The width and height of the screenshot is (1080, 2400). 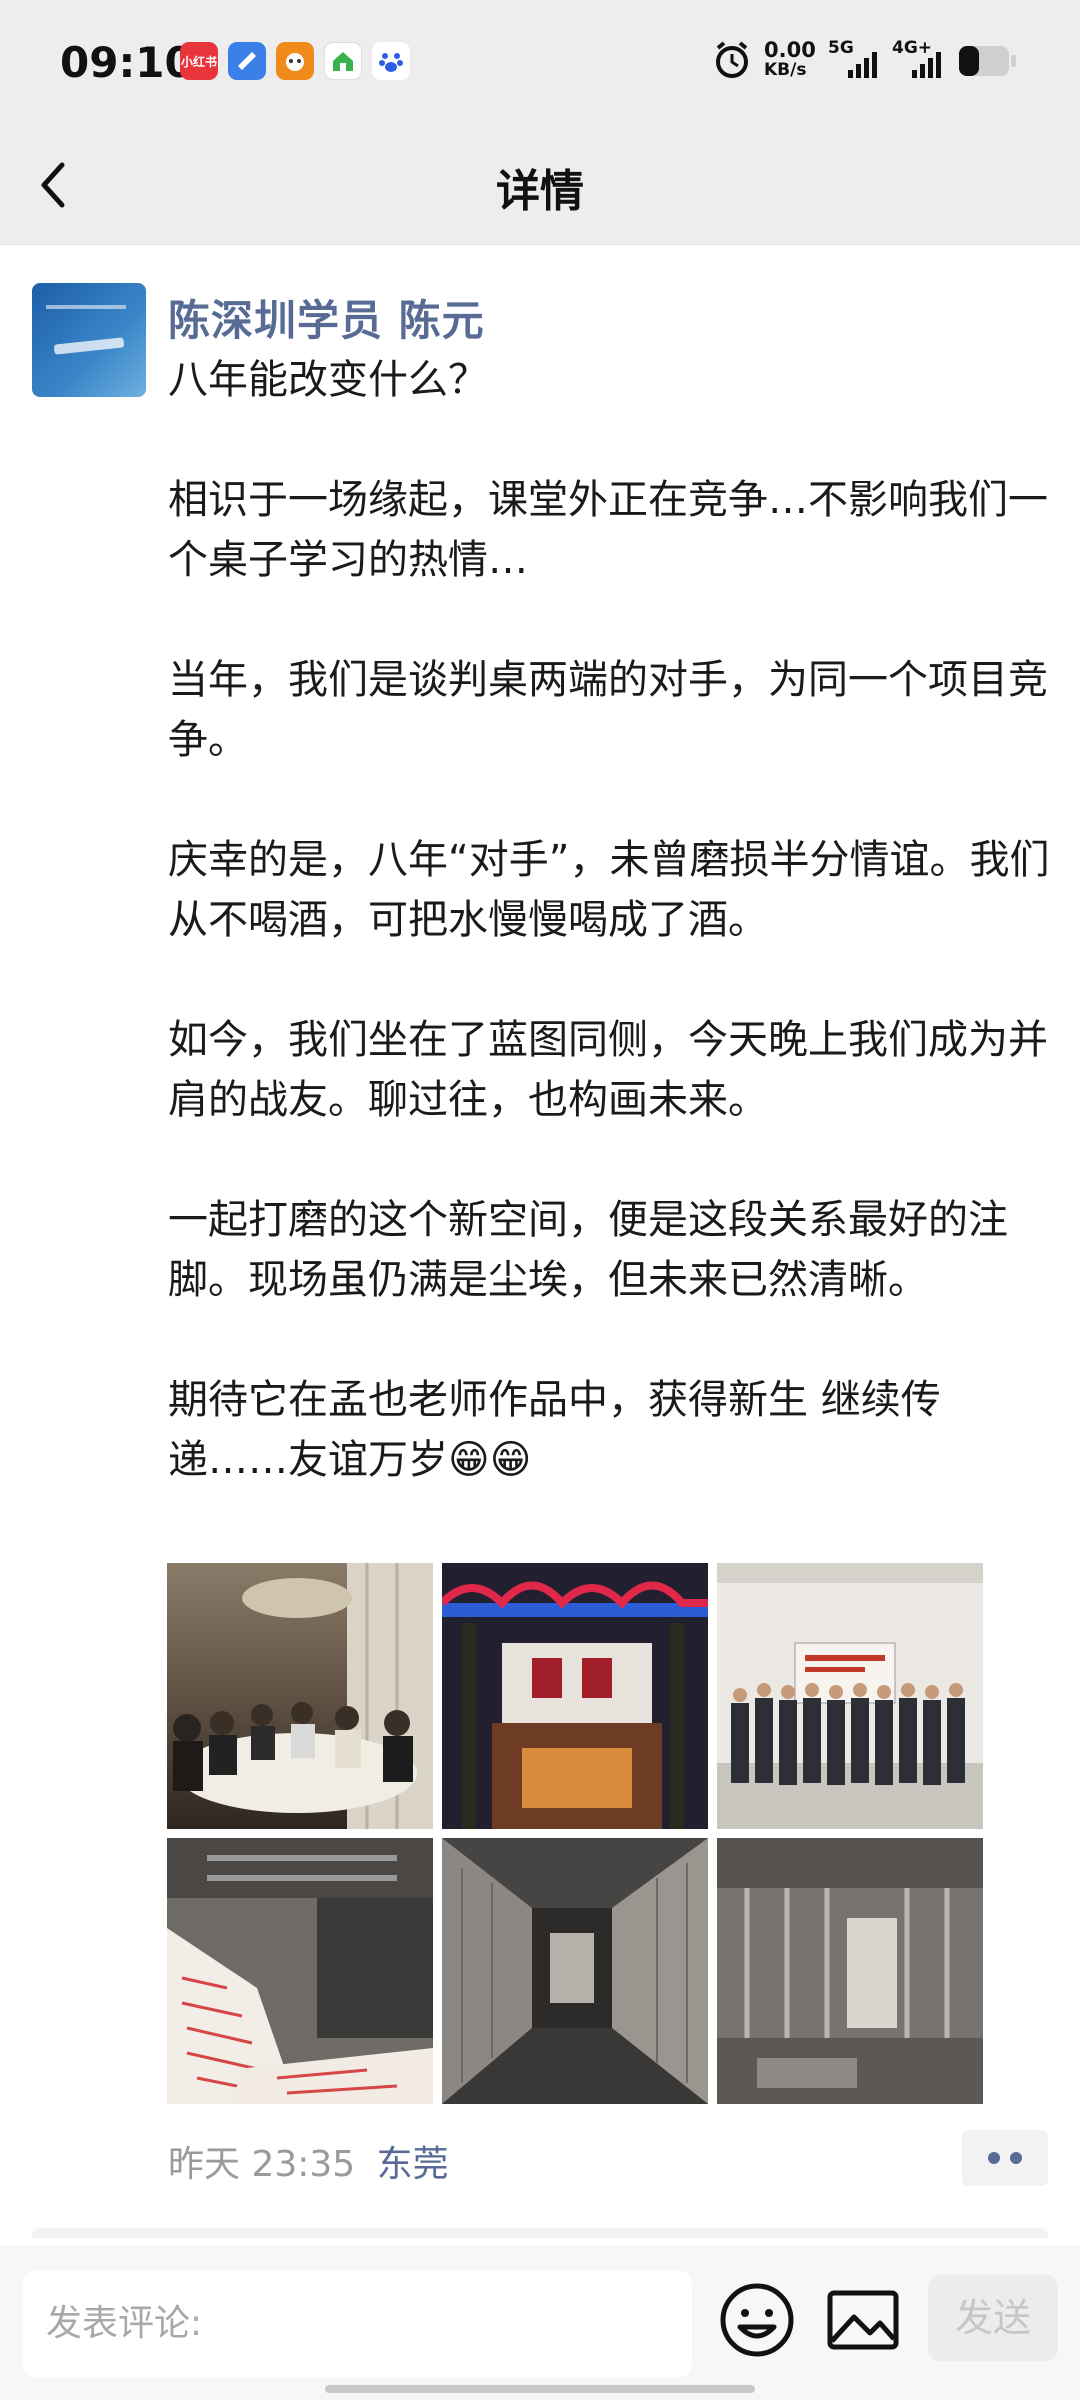 What do you see at coordinates (554, 1430) in the screenshot?
I see `post-paragraph: 期待它在孟也老师作品中，获得新生 继续传递……友谊万岁😁😁` at bounding box center [554, 1430].